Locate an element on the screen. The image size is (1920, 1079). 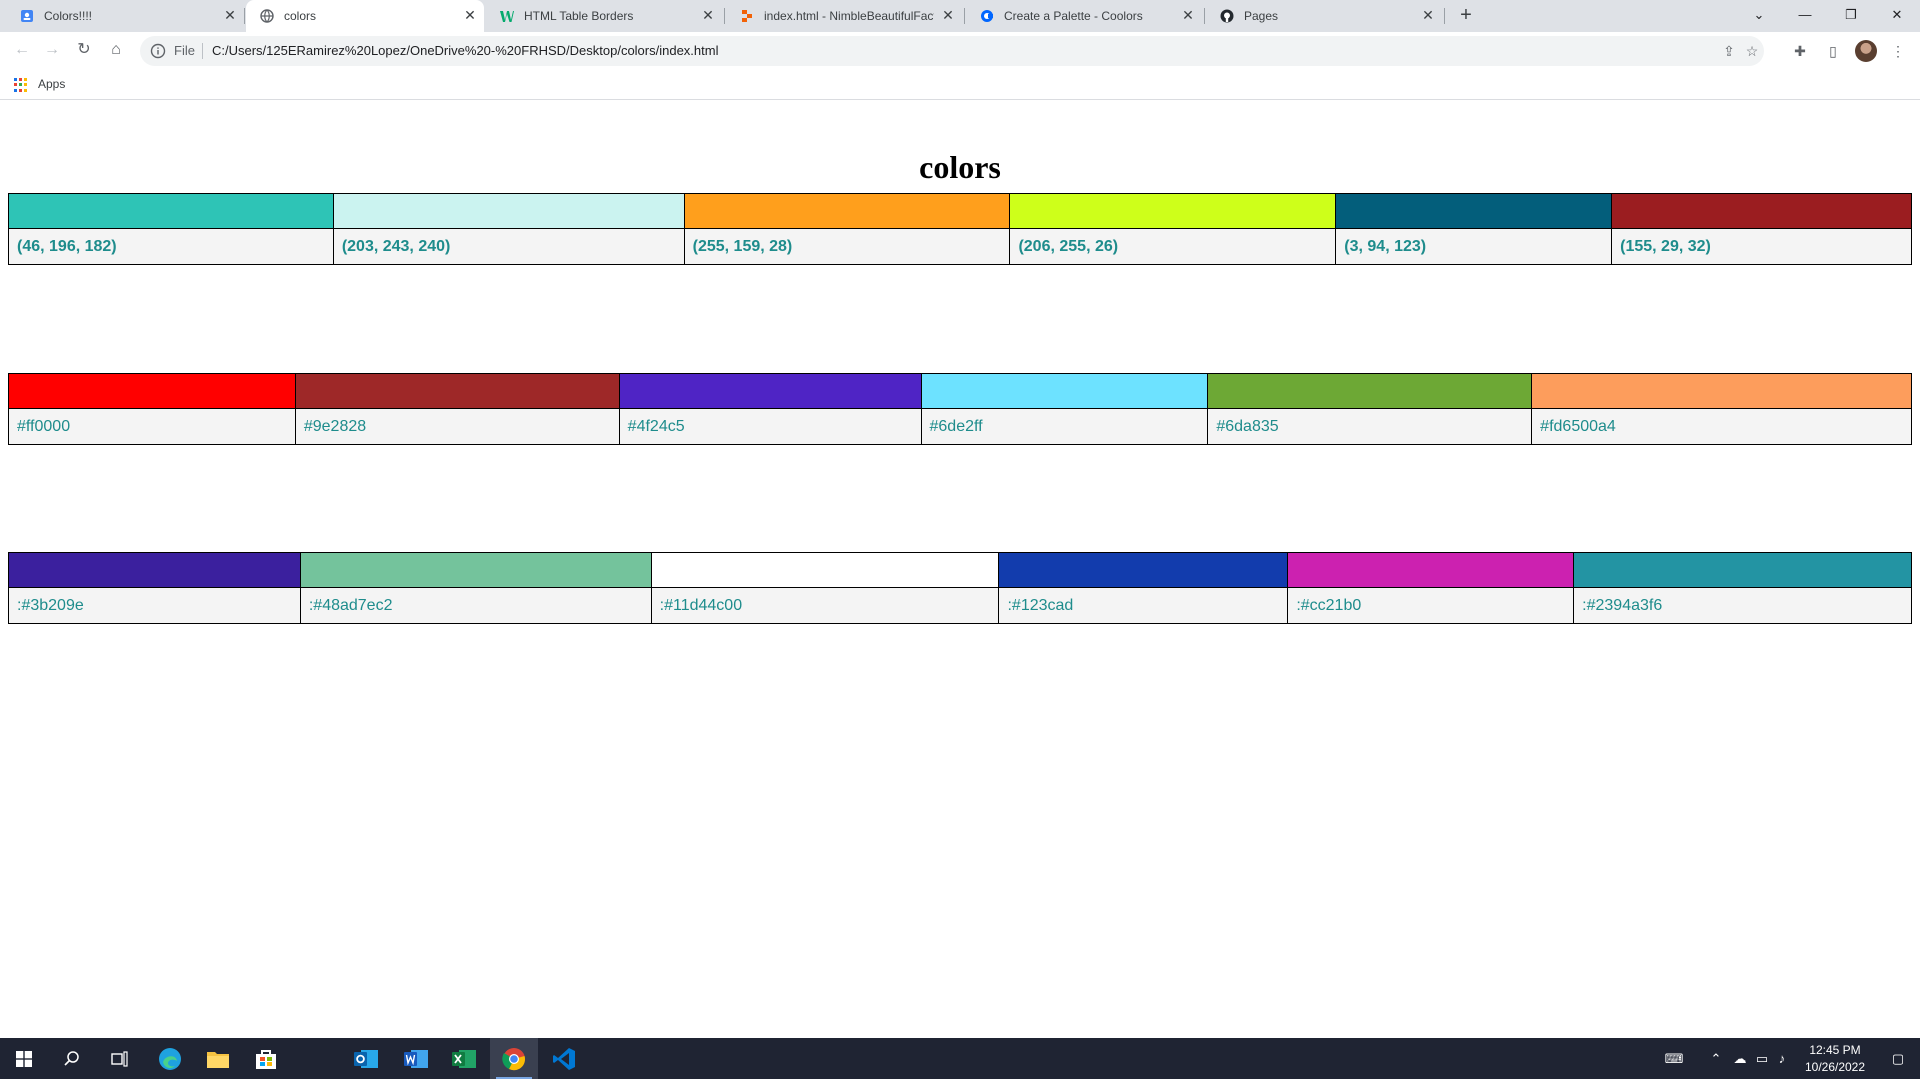
color-code: :#48ad7ec2 is located at coordinates (475, 605).